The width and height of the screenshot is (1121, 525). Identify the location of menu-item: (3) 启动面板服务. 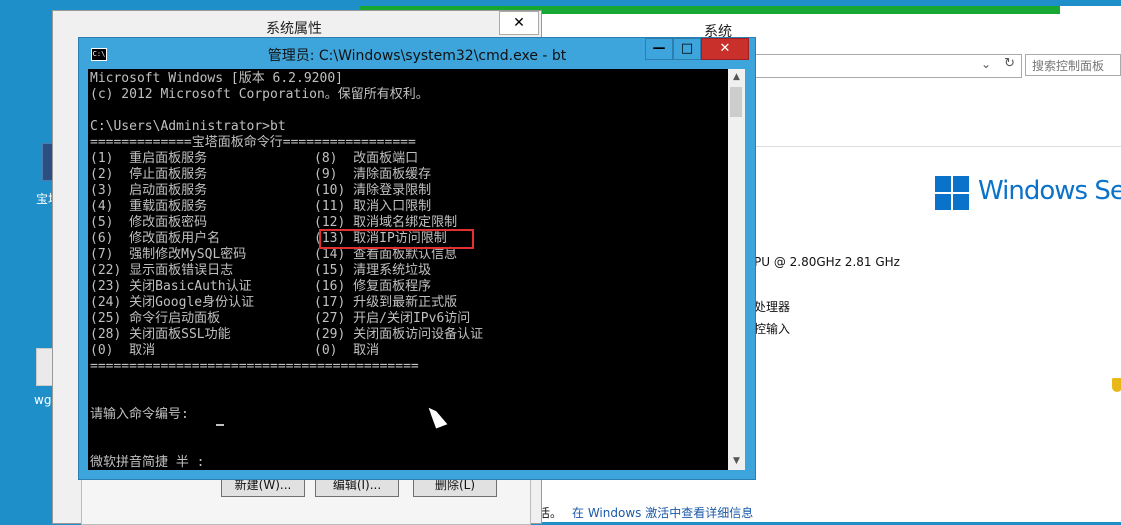
(149, 190).